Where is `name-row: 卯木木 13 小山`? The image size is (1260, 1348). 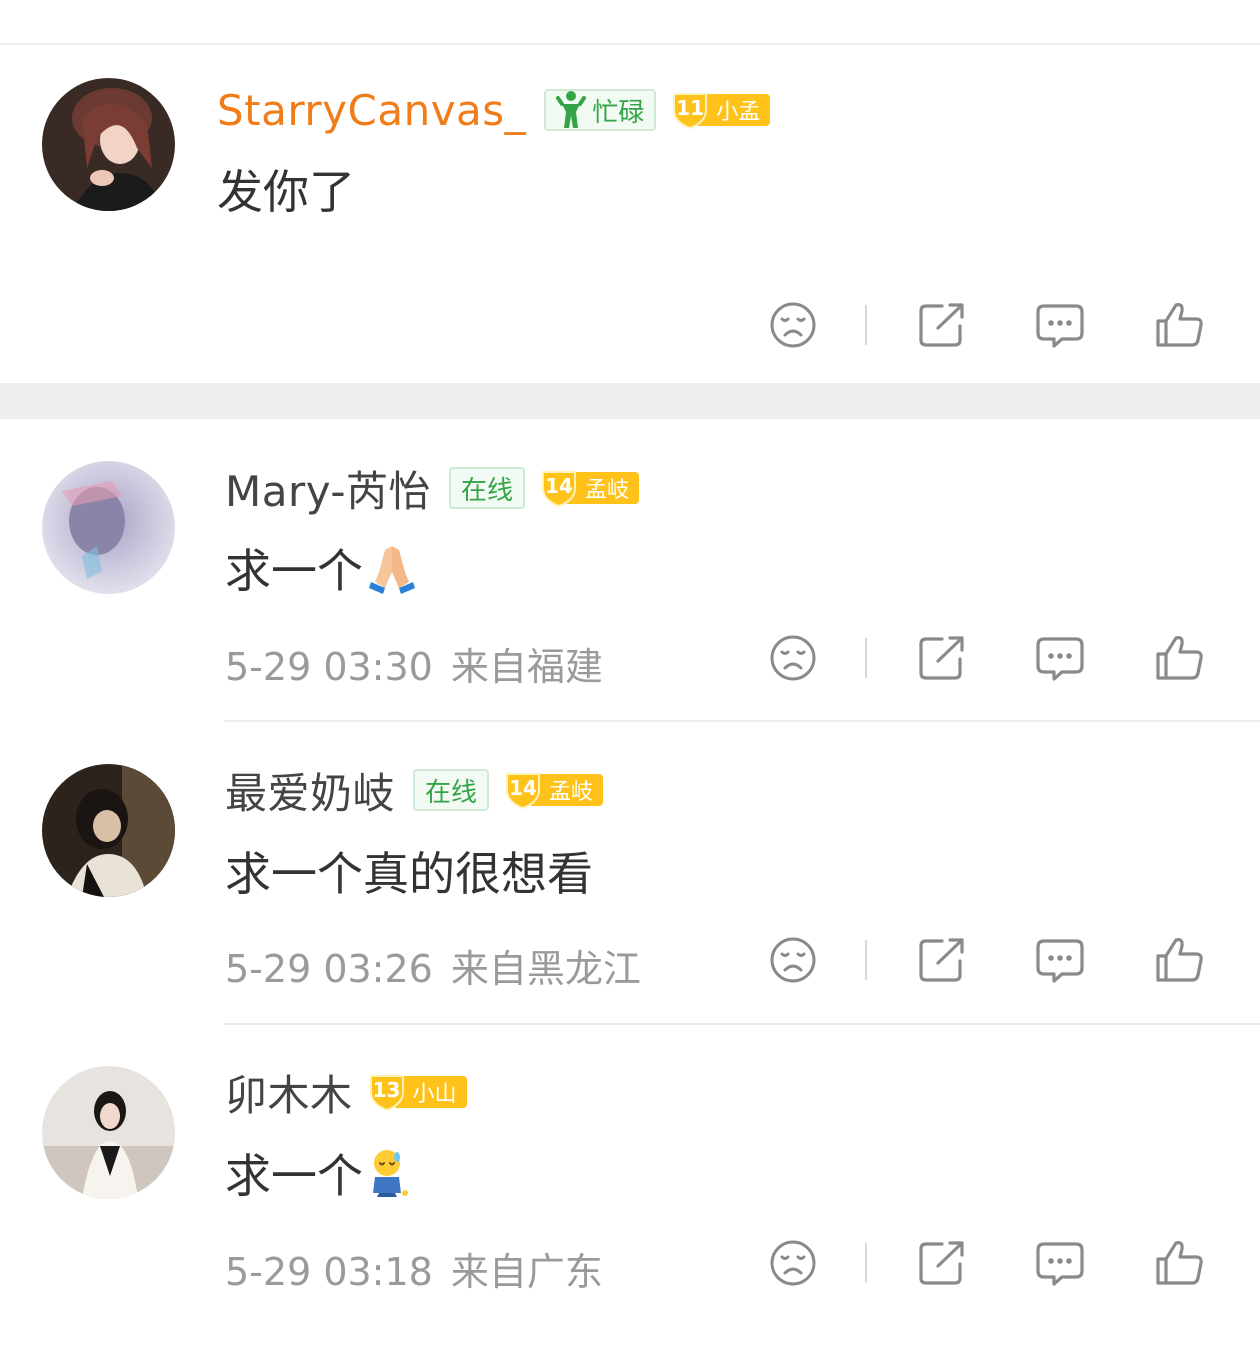
name-row: 卯木木 13 小山 is located at coordinates (346, 1092).